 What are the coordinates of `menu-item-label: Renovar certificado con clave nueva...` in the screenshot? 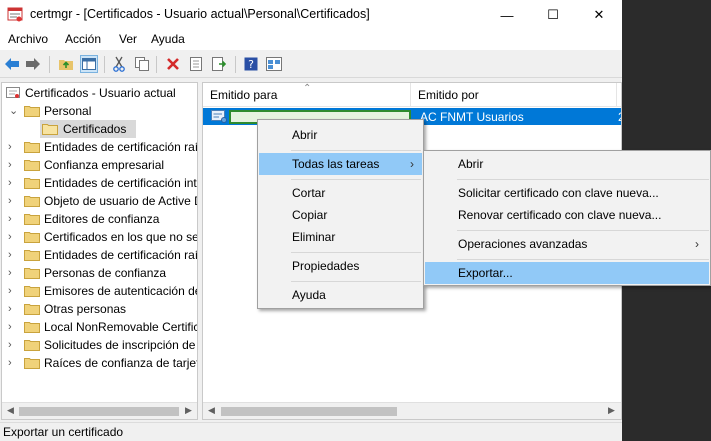 It's located at (560, 215).